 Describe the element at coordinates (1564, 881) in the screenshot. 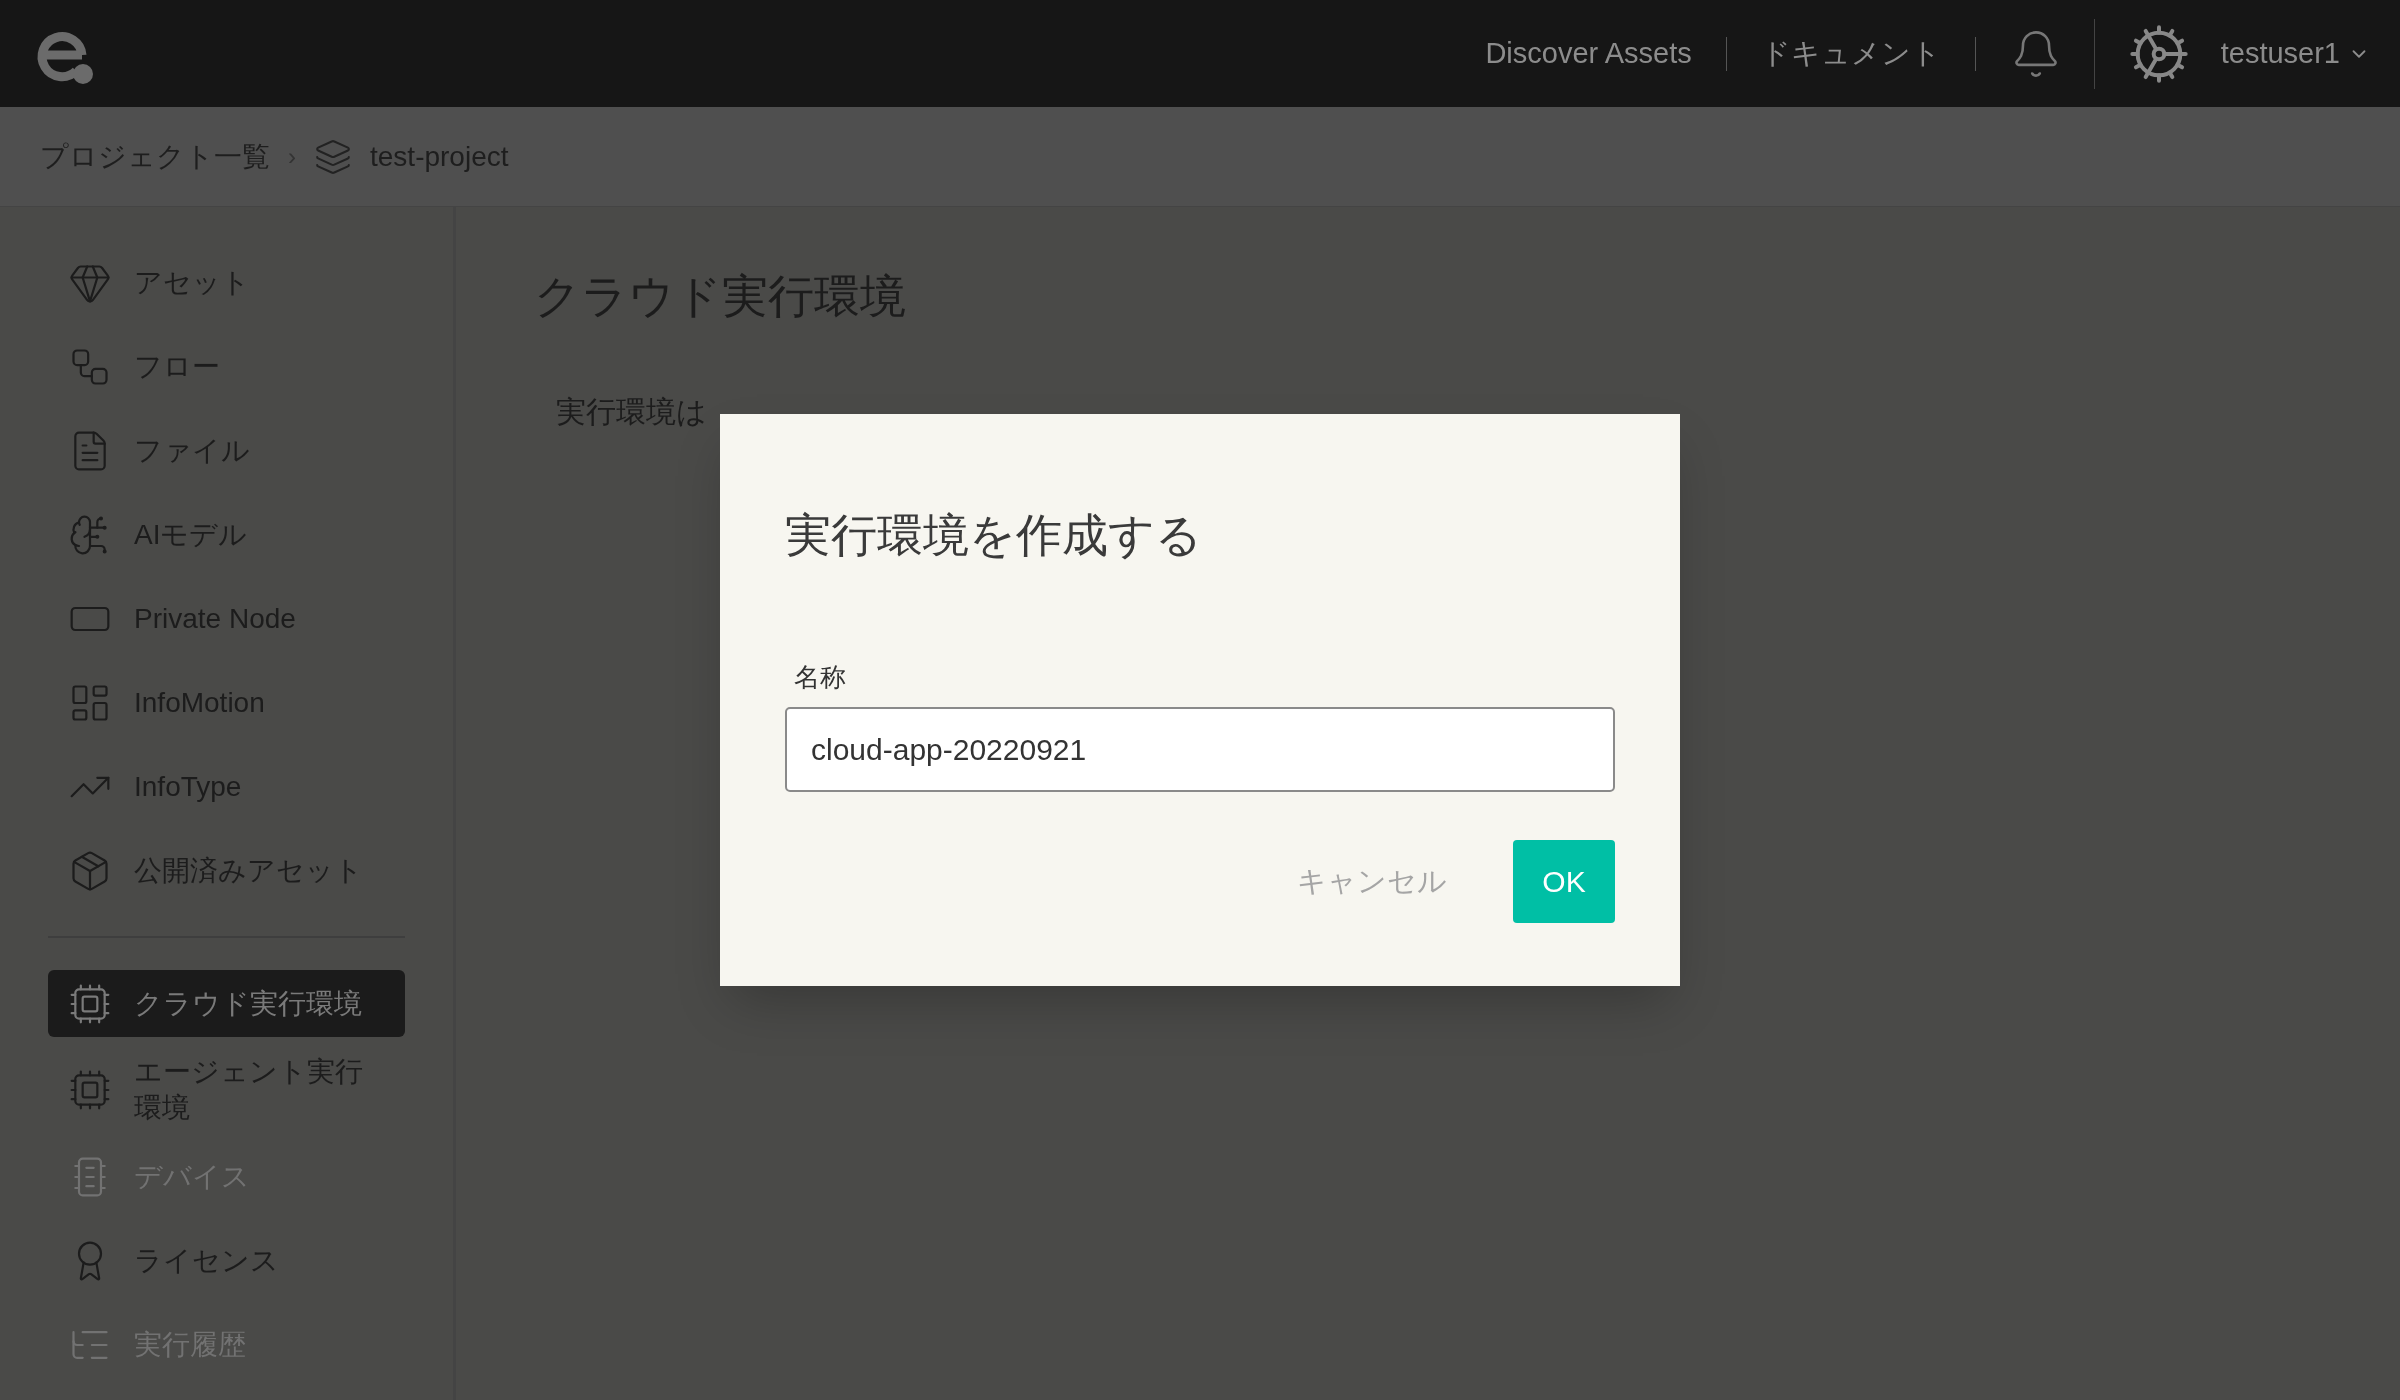

I see `ok-button: OK` at that location.